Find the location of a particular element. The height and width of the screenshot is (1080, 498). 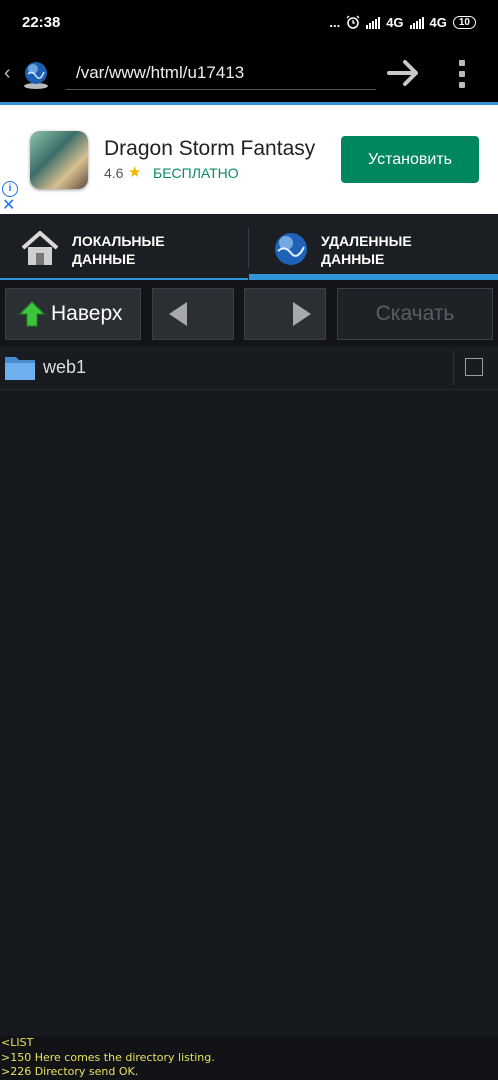

network-type-1: 4G is located at coordinates (395, 22).